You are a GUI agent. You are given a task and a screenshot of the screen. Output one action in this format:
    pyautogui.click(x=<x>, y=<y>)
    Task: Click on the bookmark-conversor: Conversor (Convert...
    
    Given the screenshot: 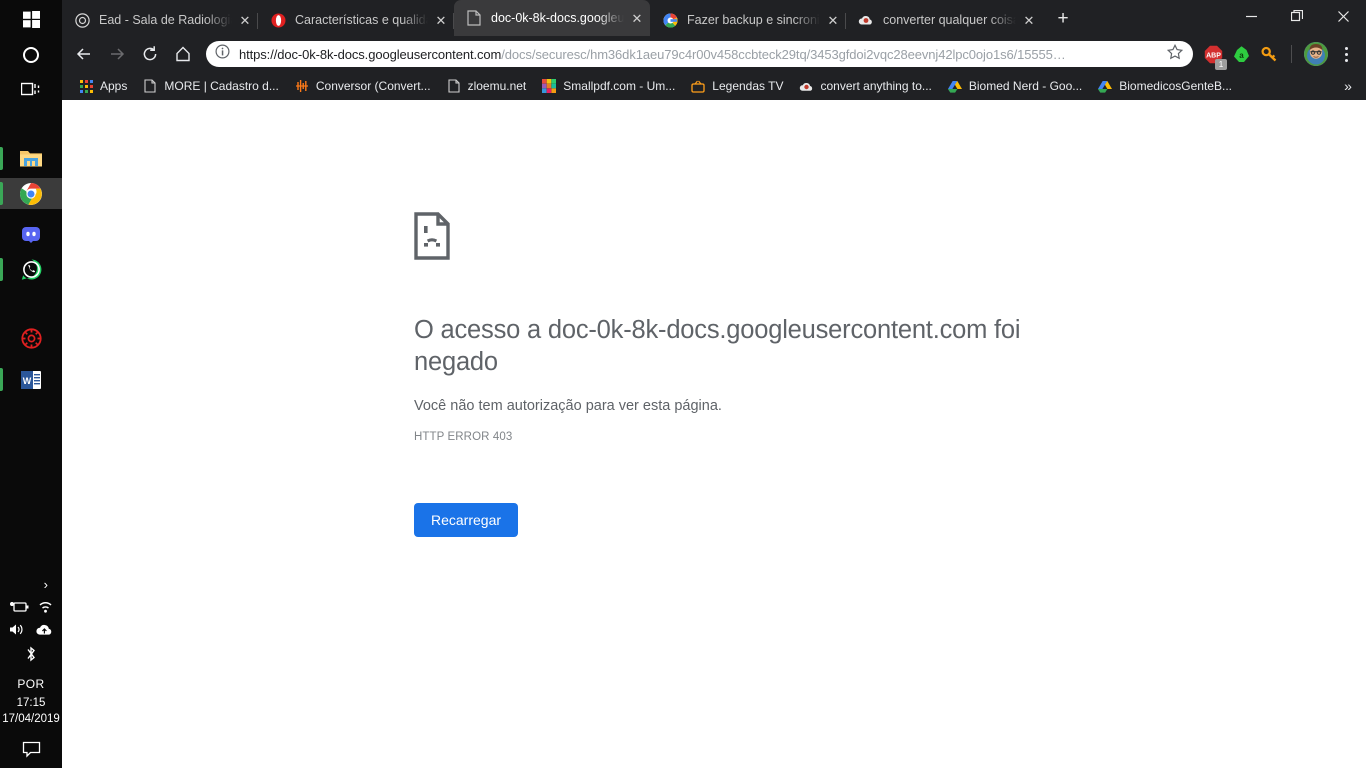 What is the action you would take?
    pyautogui.click(x=362, y=86)
    